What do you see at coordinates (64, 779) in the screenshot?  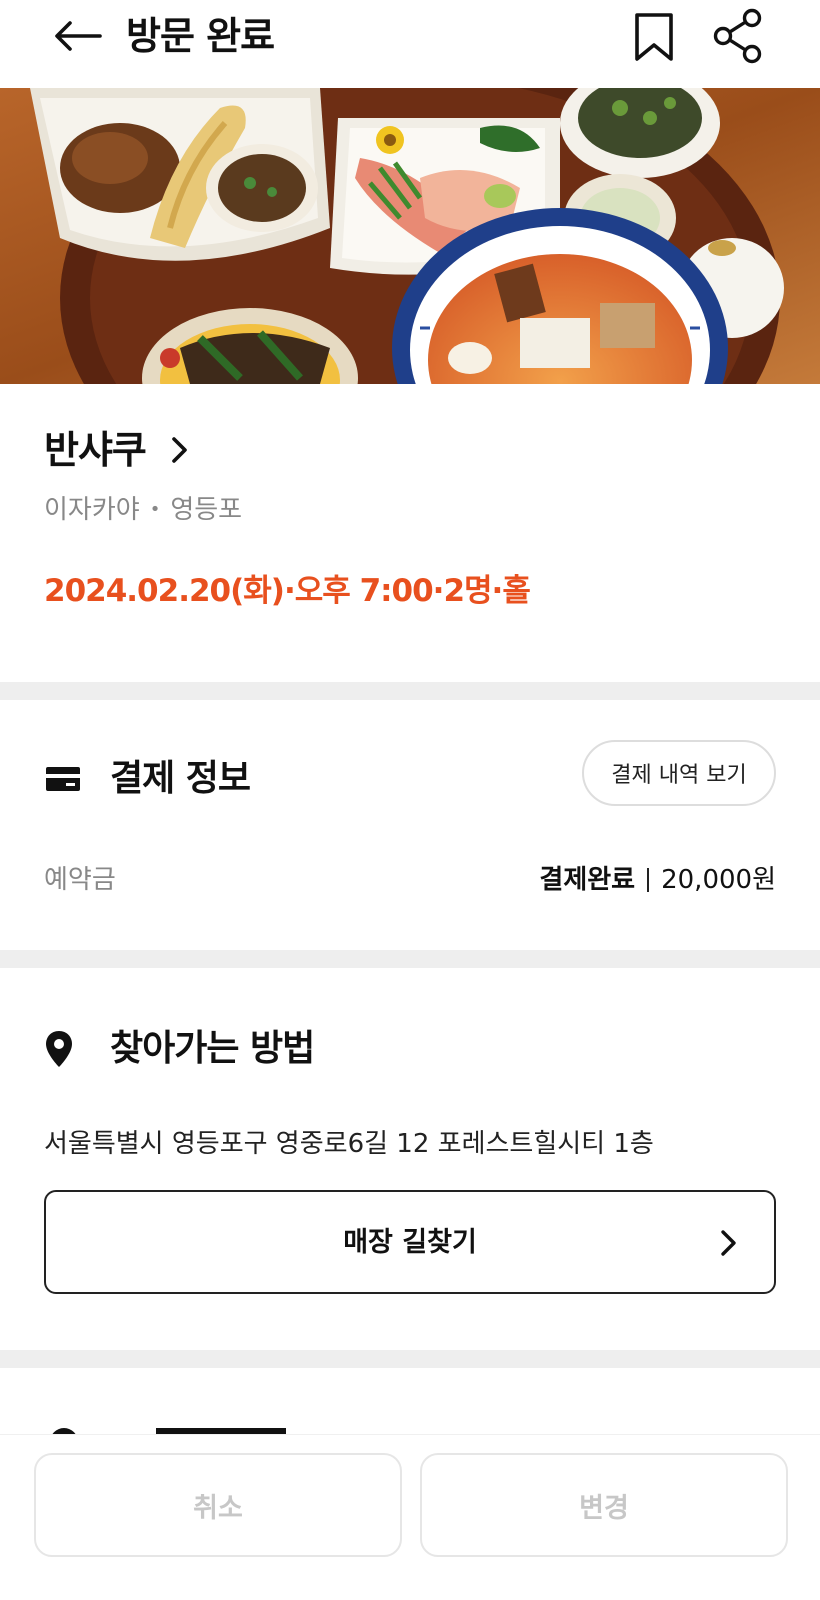 I see `card-icon` at bounding box center [64, 779].